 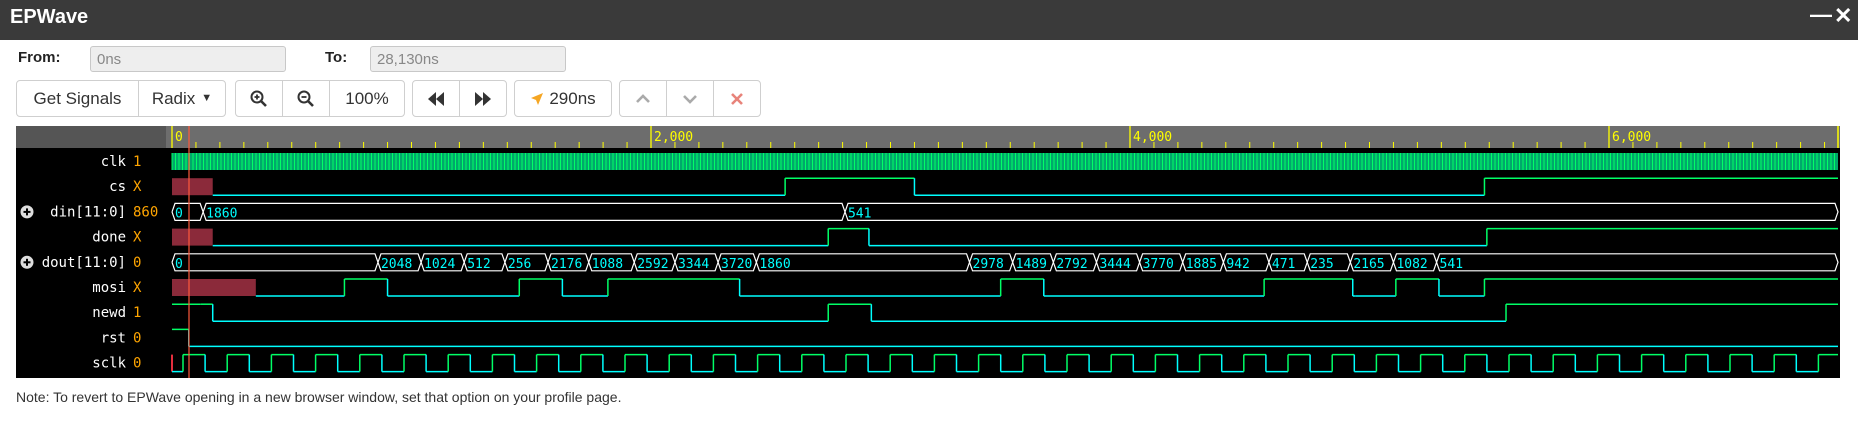 I want to click on signal-name: dout[11:0], so click(x=84, y=263).